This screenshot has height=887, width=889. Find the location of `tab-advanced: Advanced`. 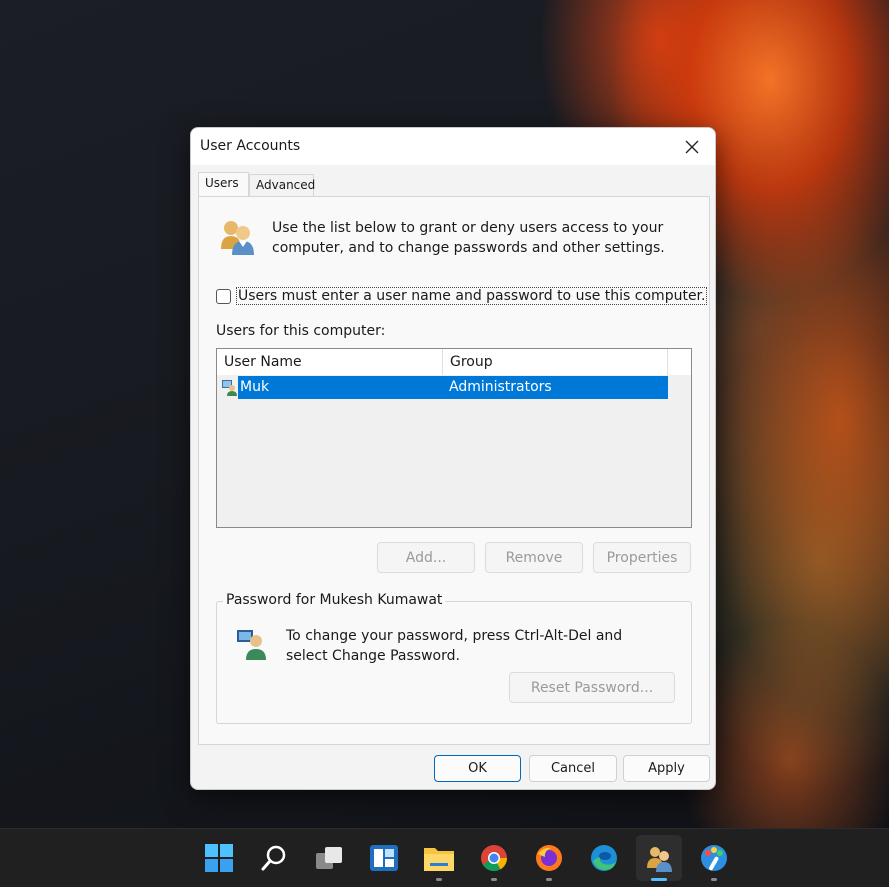

tab-advanced: Advanced is located at coordinates (282, 185).